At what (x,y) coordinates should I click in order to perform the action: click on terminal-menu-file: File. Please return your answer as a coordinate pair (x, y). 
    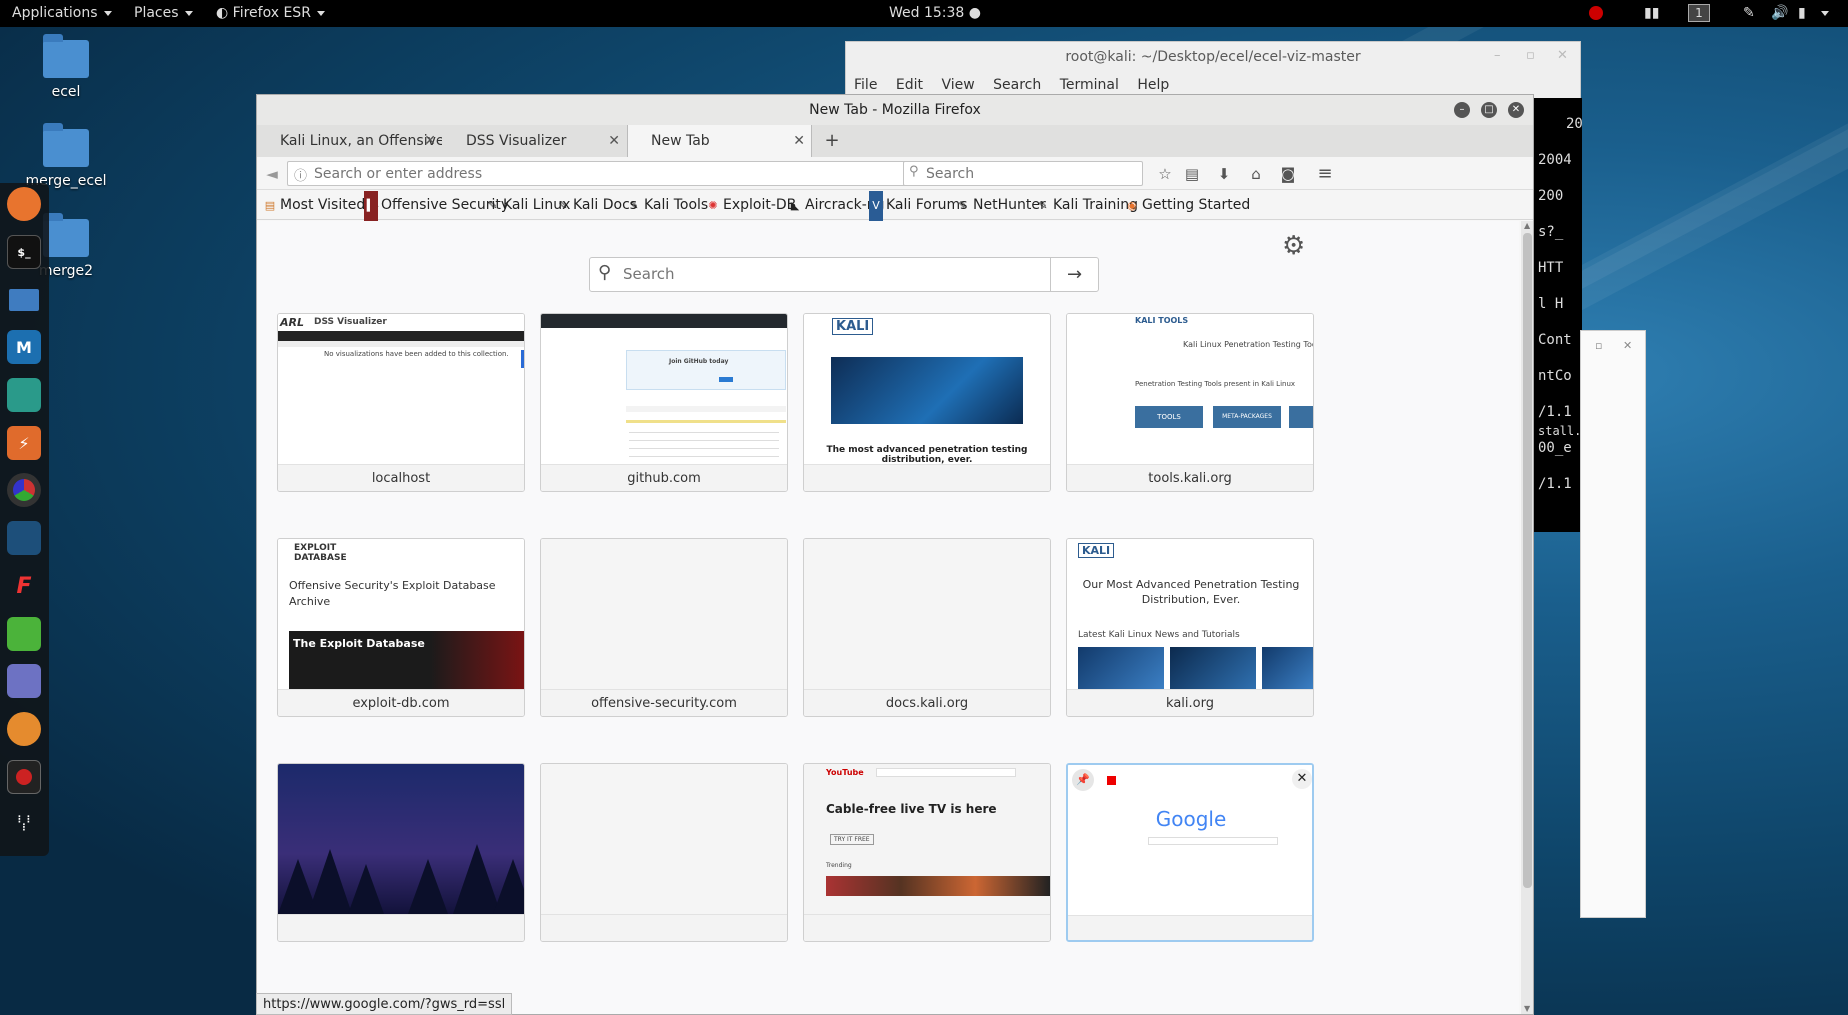
    Looking at the image, I should click on (865, 85).